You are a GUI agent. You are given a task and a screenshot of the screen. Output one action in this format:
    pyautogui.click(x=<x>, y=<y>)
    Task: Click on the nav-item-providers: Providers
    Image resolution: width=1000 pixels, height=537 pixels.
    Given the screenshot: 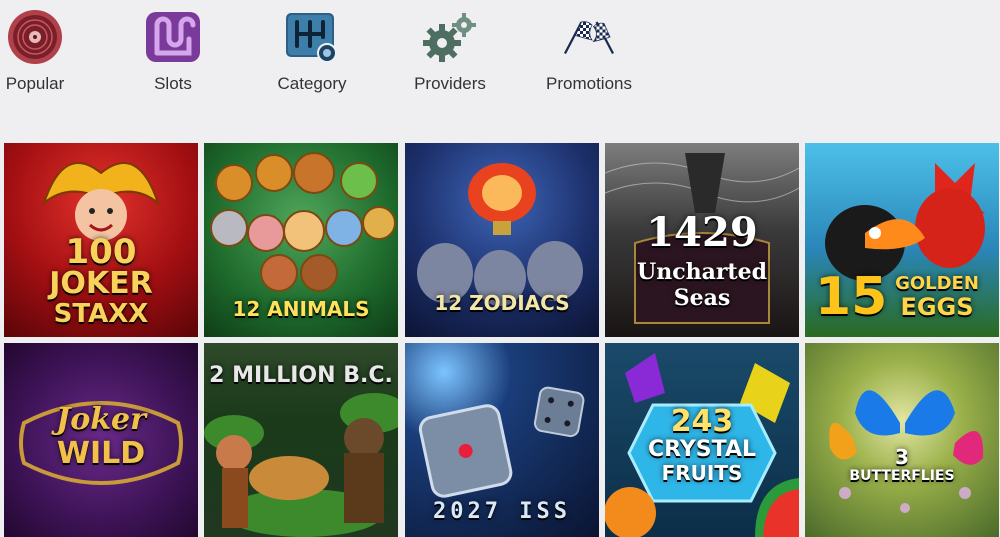 What is the action you would take?
    pyautogui.click(x=450, y=53)
    